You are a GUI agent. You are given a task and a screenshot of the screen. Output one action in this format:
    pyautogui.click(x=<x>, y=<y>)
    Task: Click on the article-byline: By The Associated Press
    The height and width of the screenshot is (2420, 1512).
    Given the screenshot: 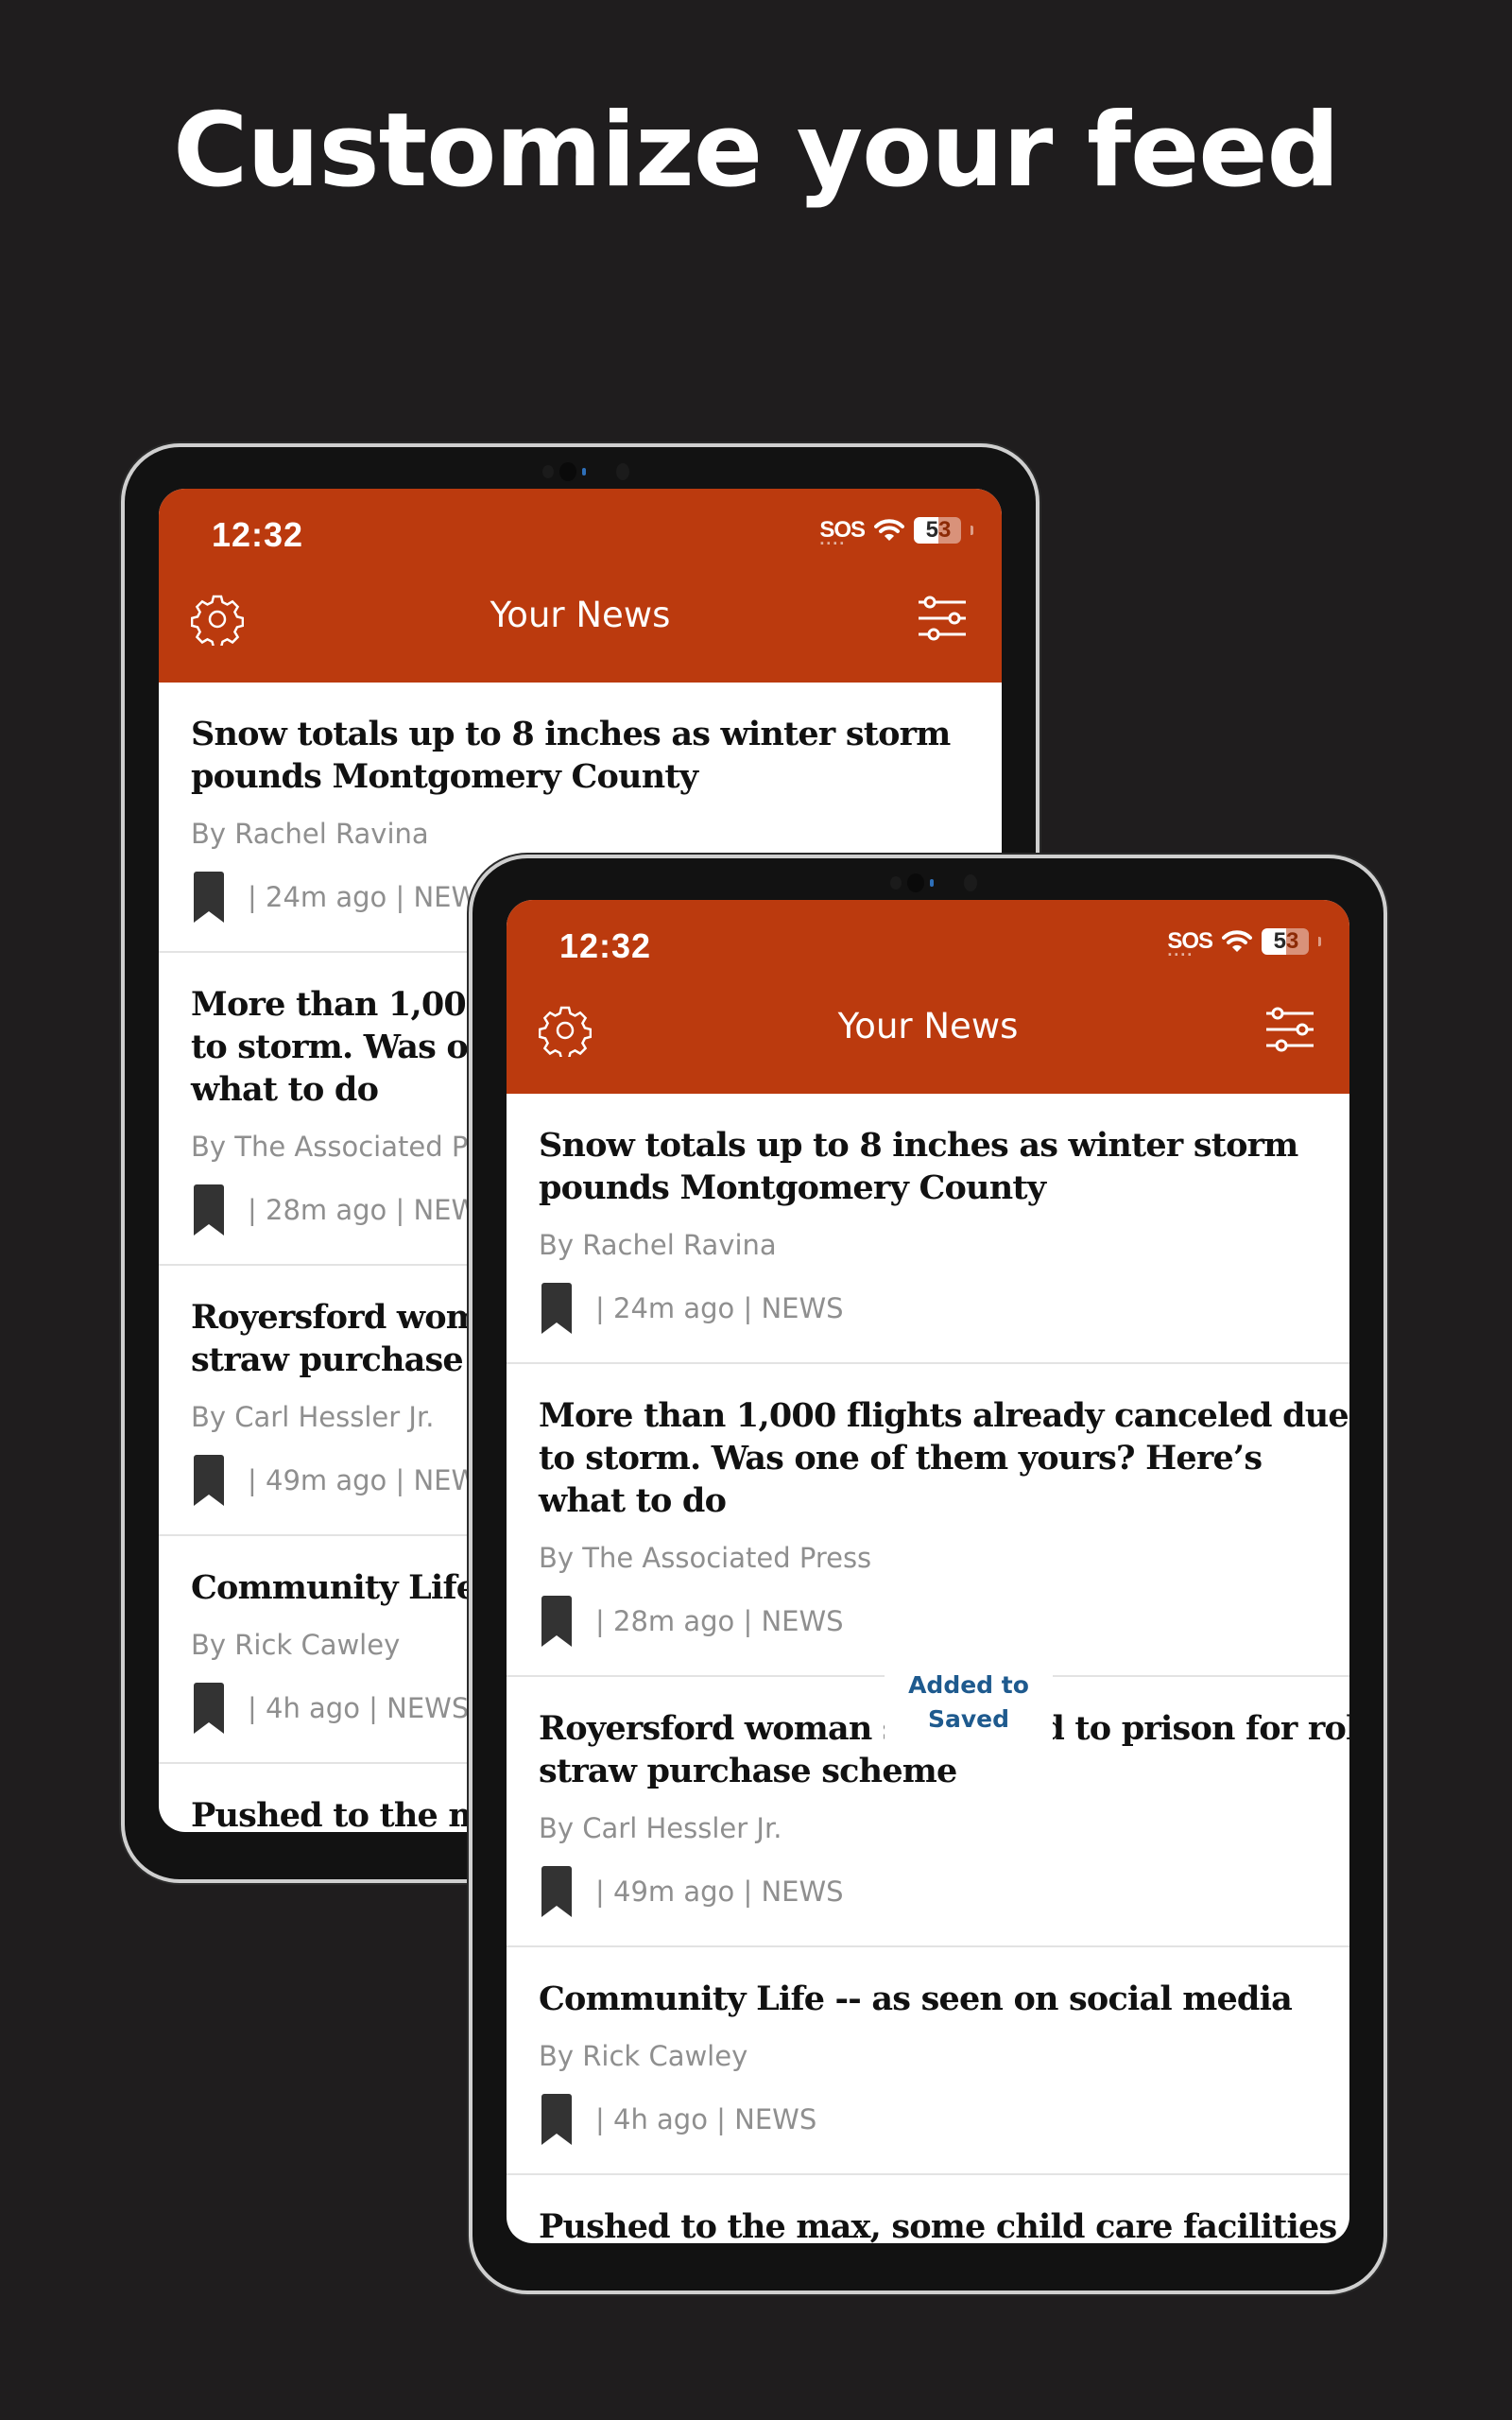 What is the action you would take?
    pyautogui.click(x=705, y=1558)
    